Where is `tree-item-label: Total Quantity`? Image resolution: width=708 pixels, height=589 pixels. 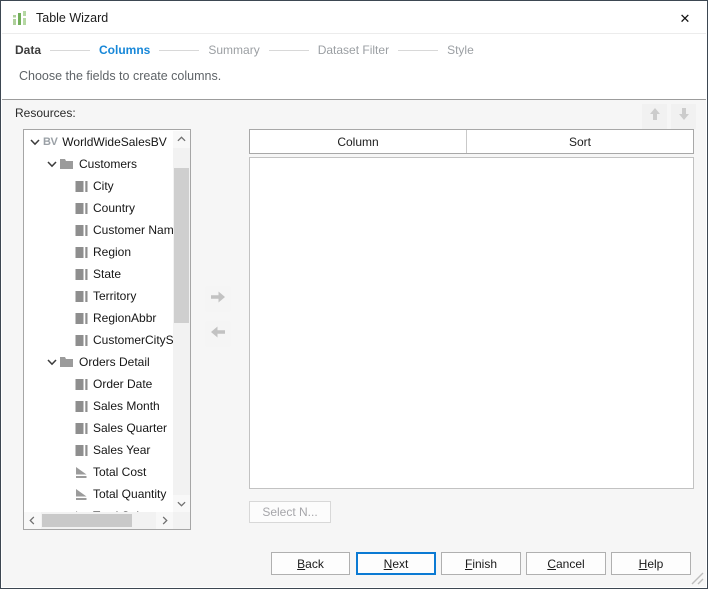 tree-item-label: Total Quantity is located at coordinates (130, 494).